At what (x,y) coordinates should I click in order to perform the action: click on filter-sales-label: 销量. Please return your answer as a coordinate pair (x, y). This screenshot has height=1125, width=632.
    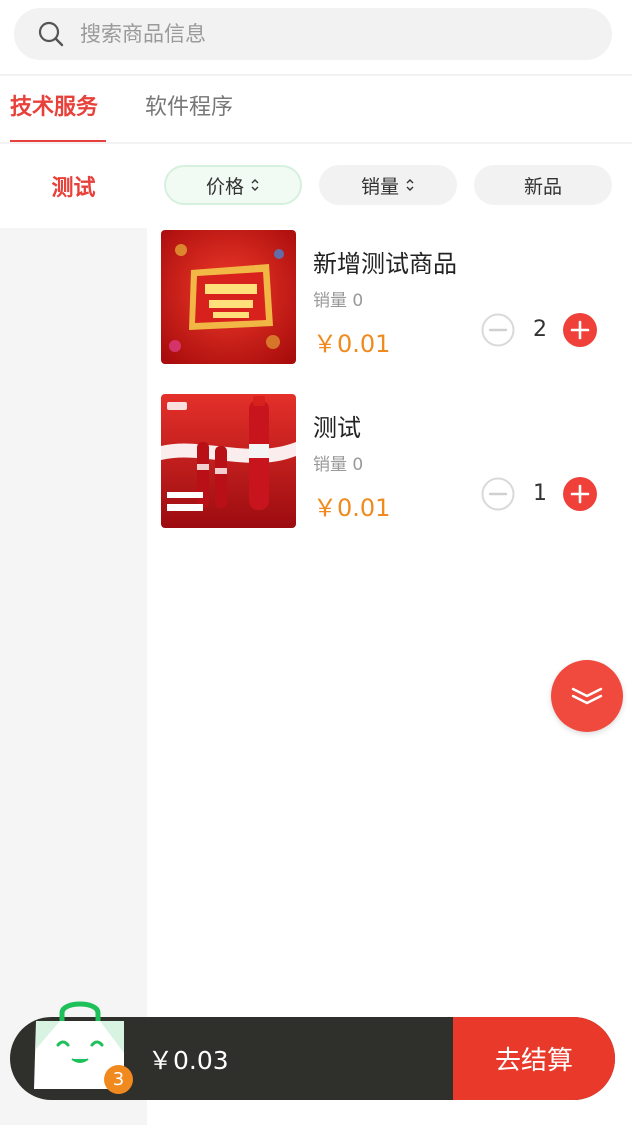
    Looking at the image, I should click on (379, 186).